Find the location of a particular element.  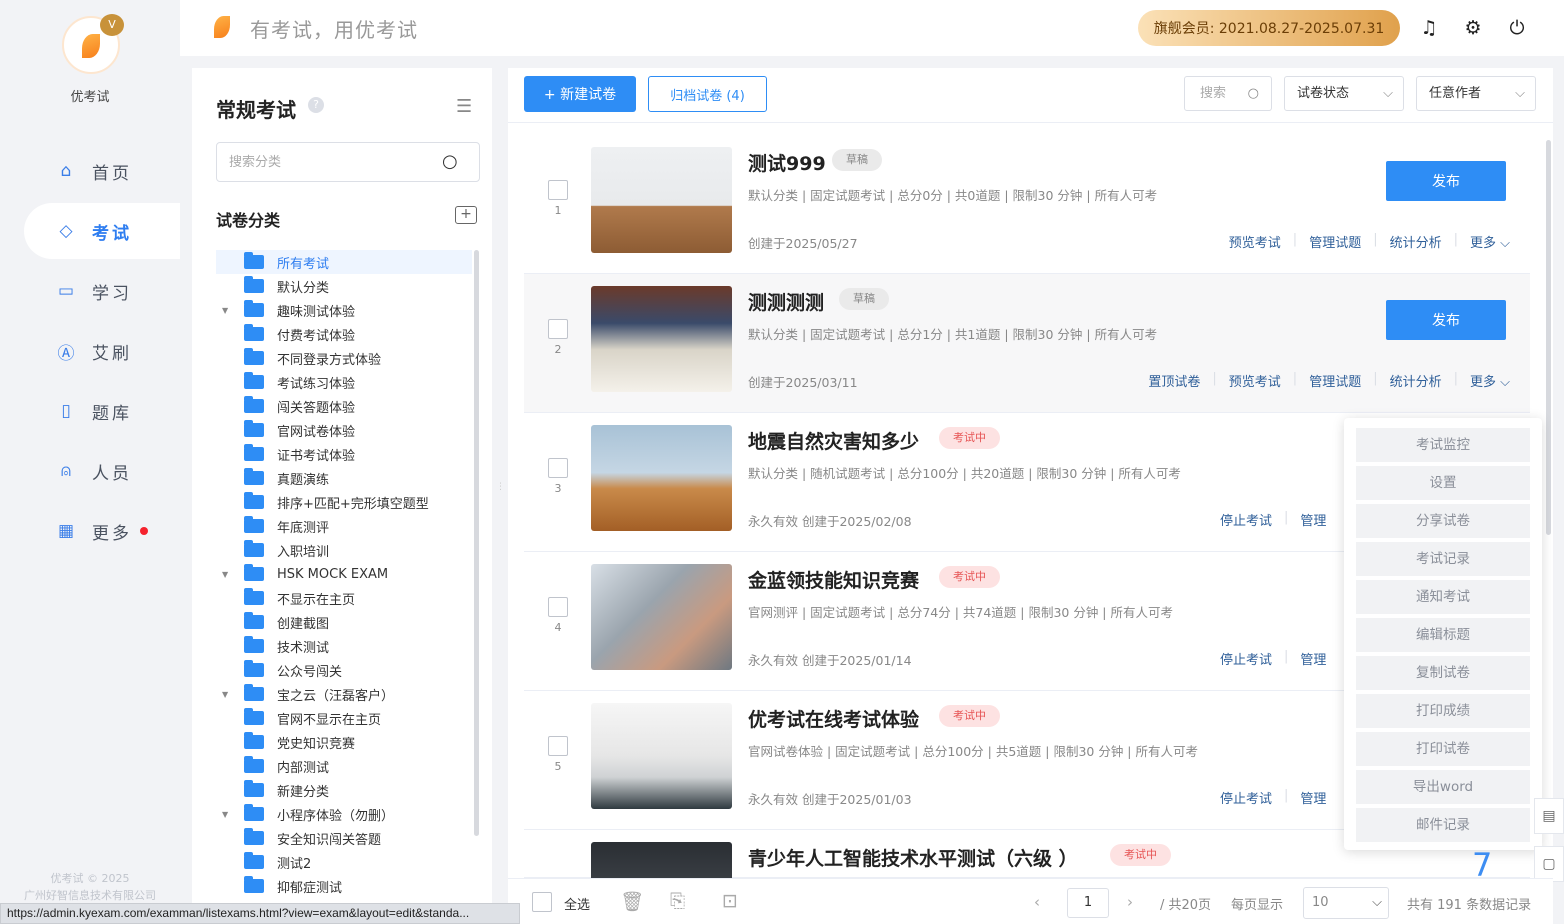

tree-item: 技术测试 is located at coordinates (344, 646).